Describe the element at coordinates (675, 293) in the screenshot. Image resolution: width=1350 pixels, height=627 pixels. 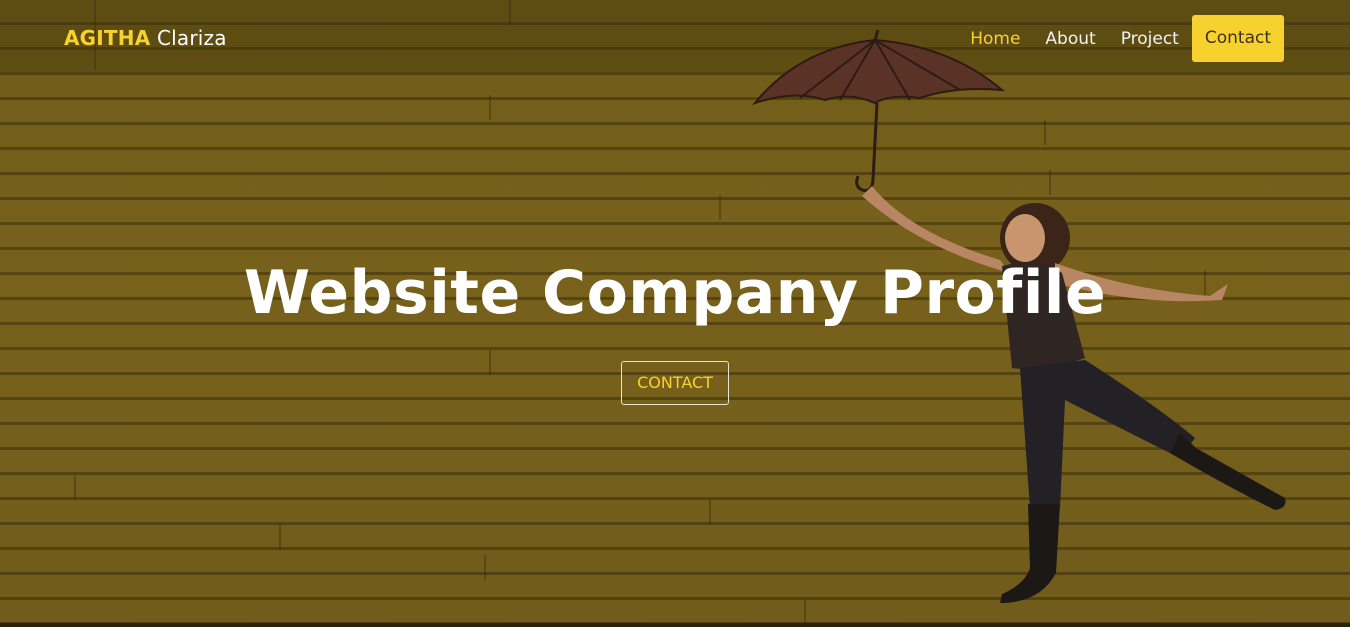
I see `hero-headline: Website Company Profile` at that location.